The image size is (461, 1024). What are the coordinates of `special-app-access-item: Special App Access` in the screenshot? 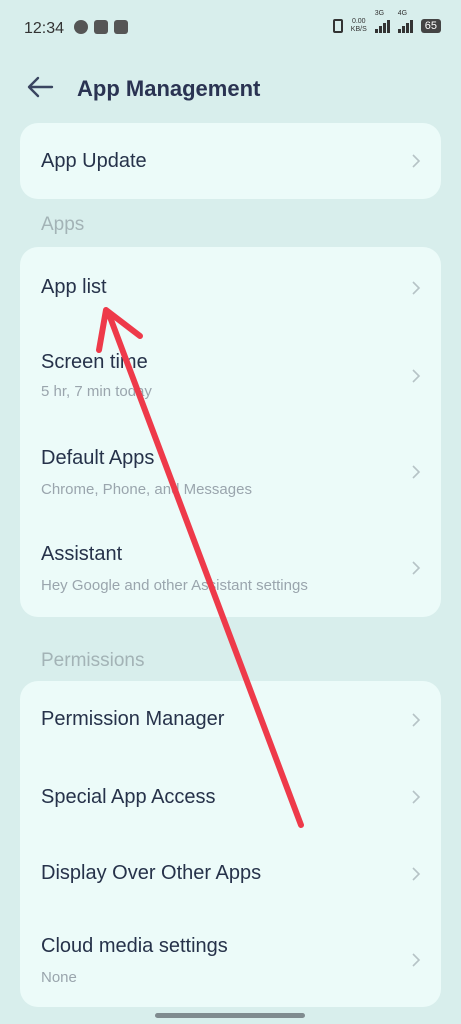 It's located at (230, 797).